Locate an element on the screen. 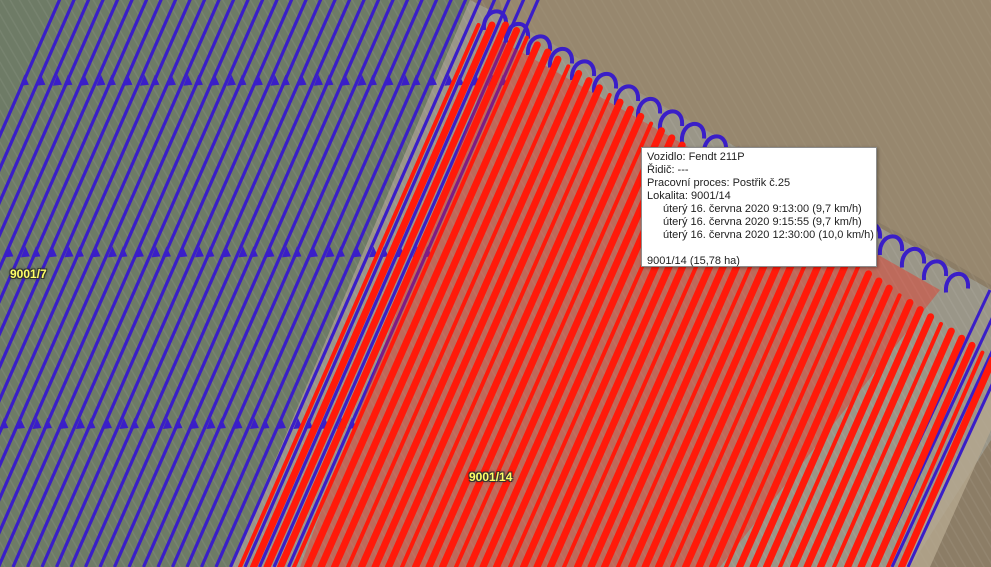  tooltip-time-1: úterý 16. června 2020 9:13:00 (9,7 km/h) is located at coordinates (762, 209).